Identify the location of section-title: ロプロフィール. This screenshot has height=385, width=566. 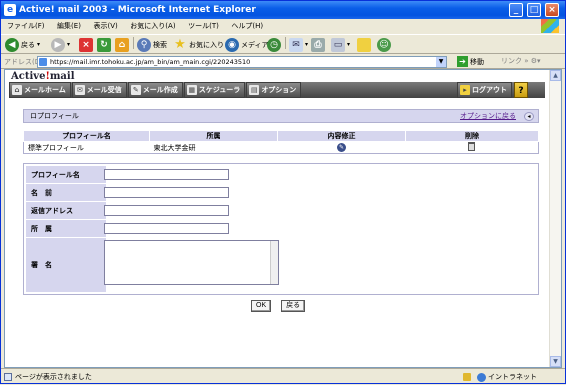
(54, 116).